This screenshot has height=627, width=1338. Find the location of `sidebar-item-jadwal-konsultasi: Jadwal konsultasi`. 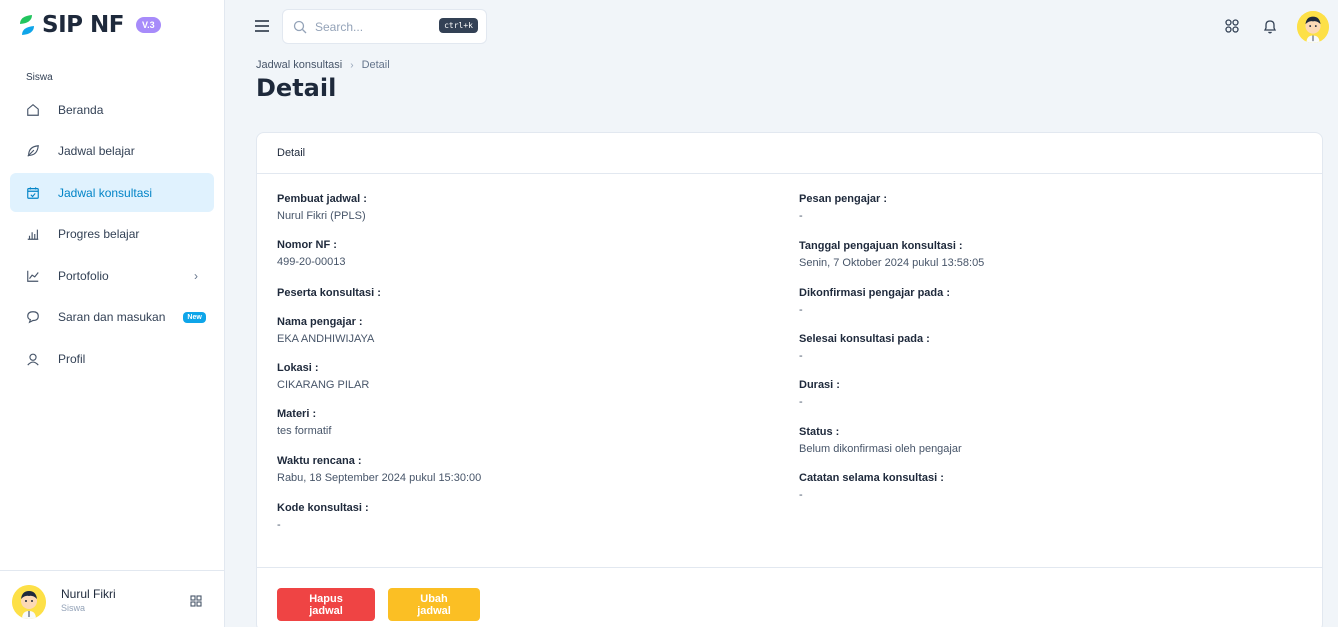

sidebar-item-jadwal-konsultasi: Jadwal konsultasi is located at coordinates (112, 193).